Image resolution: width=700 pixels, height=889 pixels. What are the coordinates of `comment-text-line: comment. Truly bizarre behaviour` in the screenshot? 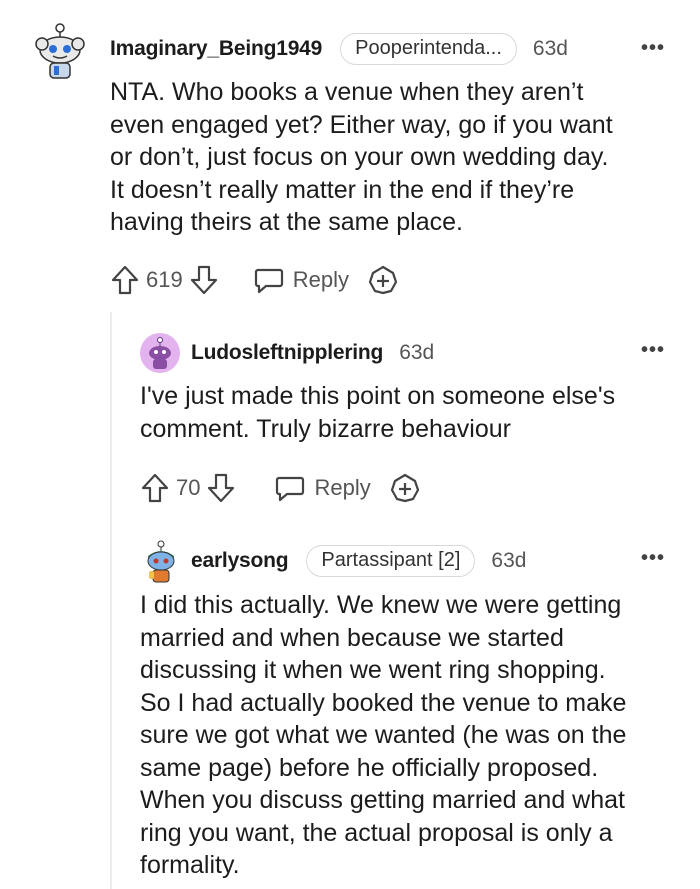 It's located at (325, 428).